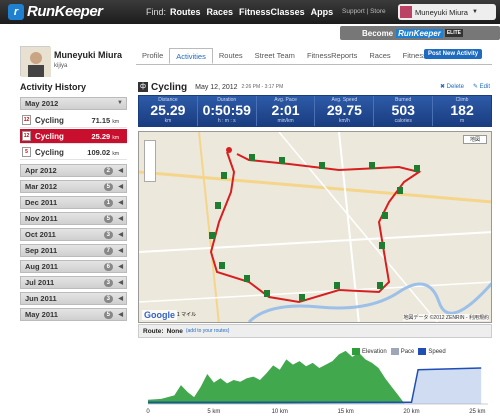  What do you see at coordinates (40, 282) in the screenshot?
I see `month-label: Jul 2011` at bounding box center [40, 282].